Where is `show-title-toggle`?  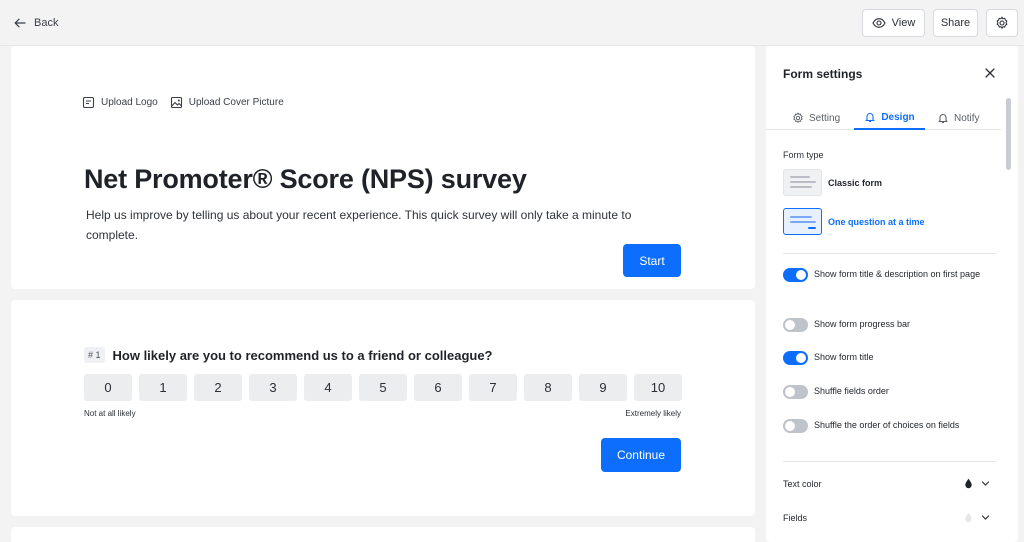
show-title-toggle is located at coordinates (795, 358).